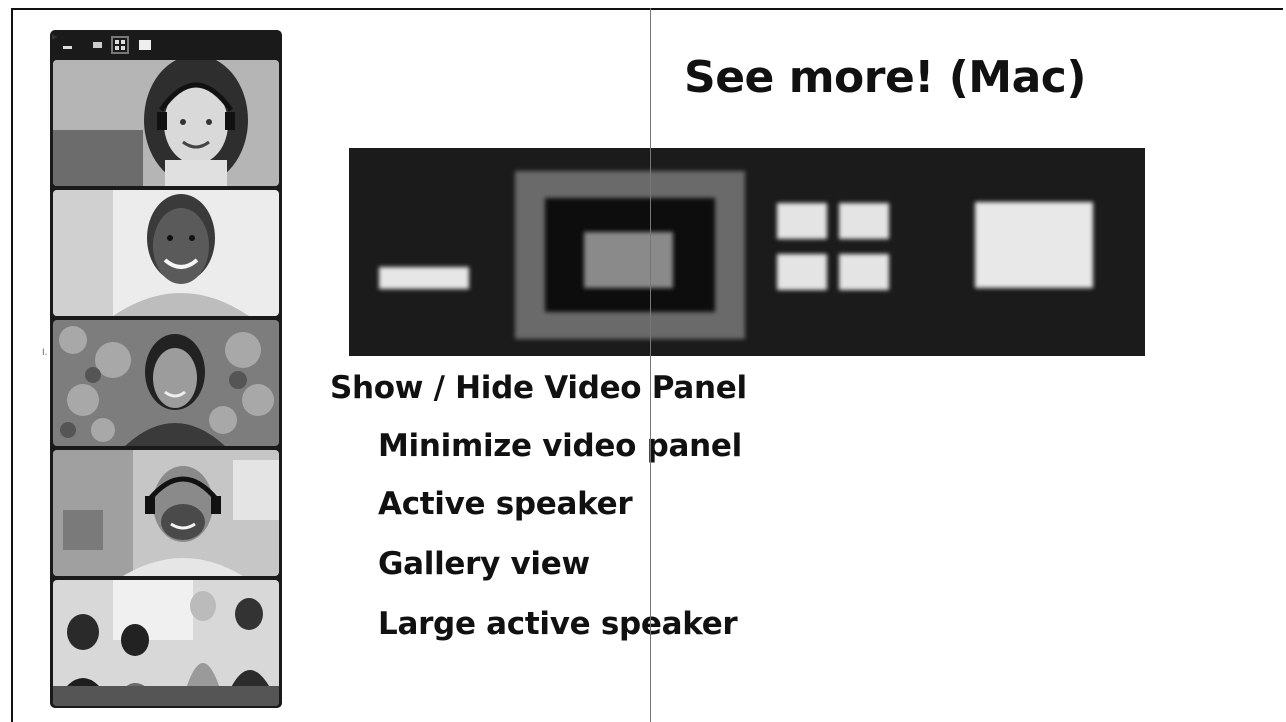 The height and width of the screenshot is (722, 1286). I want to click on label-large-active-speaker: Large active speaker, so click(558, 624).